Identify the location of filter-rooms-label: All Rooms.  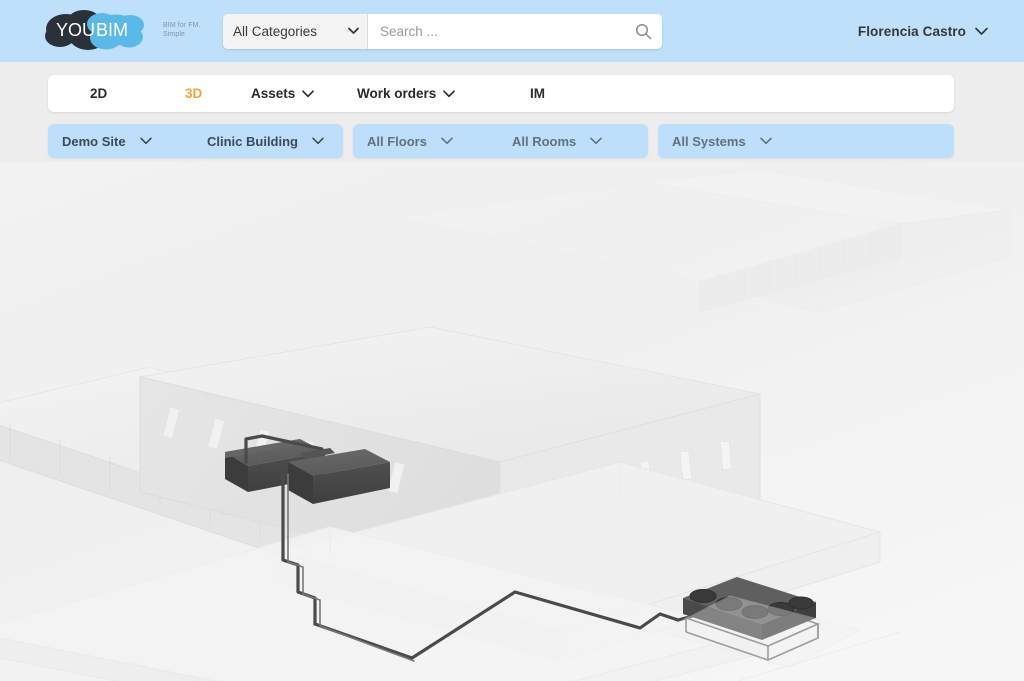
(544, 141).